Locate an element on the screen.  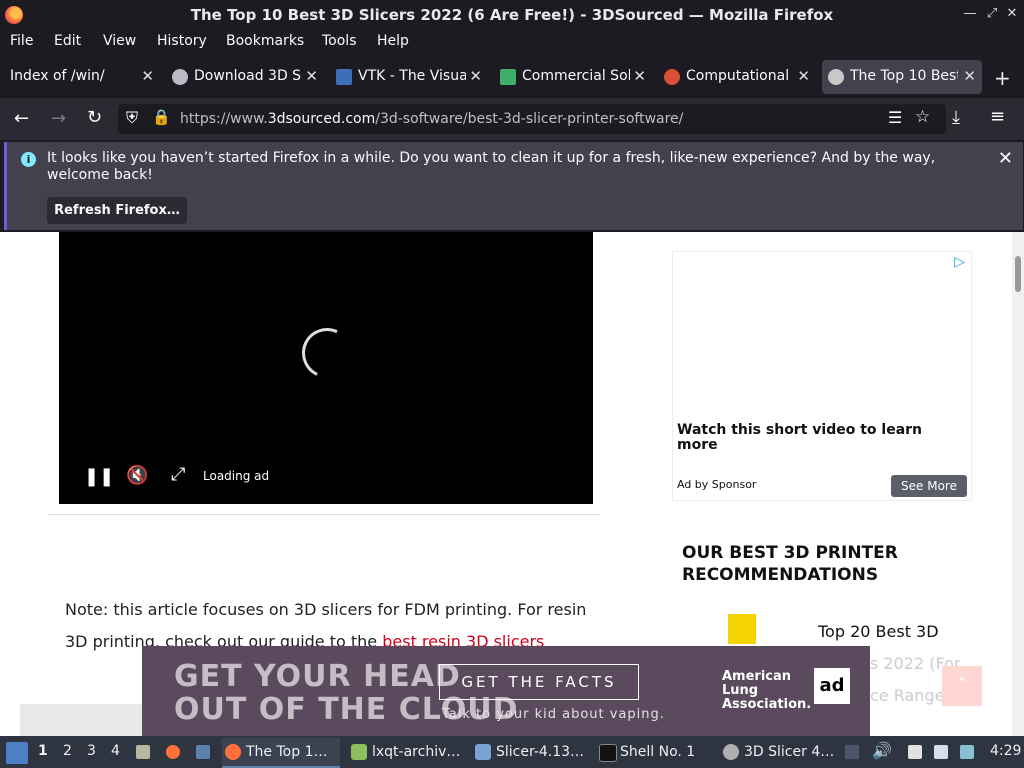
new-tab-icon: + is located at coordinates (1002, 78).